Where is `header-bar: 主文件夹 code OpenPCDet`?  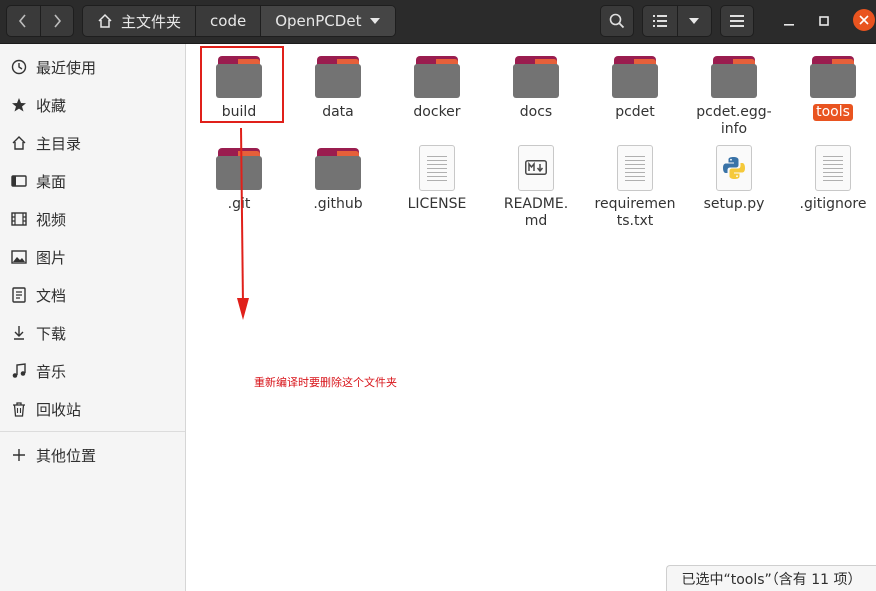 header-bar: 主文件夹 code OpenPCDet is located at coordinates (438, 22).